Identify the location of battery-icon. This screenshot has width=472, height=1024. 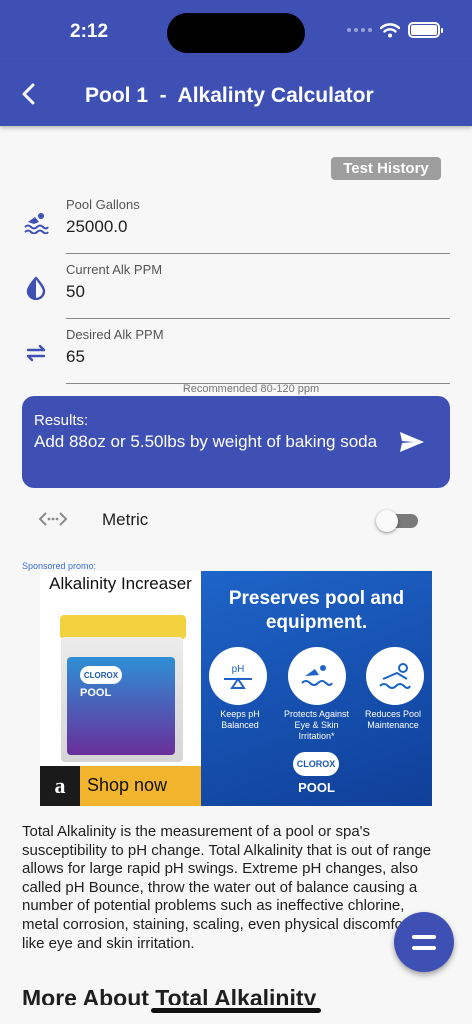
(425, 30).